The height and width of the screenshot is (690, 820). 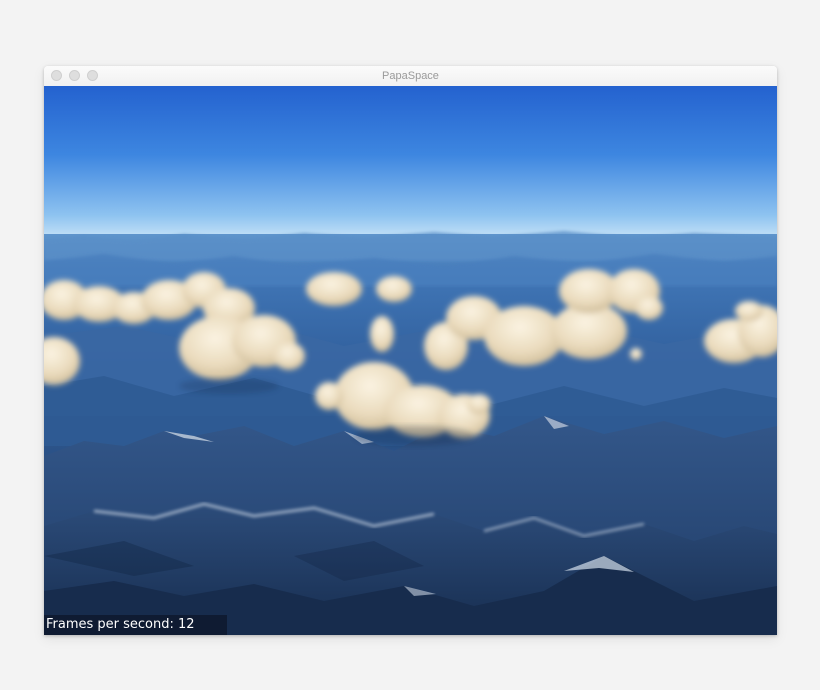 I want to click on window-title: PapaSpace, so click(x=410, y=76).